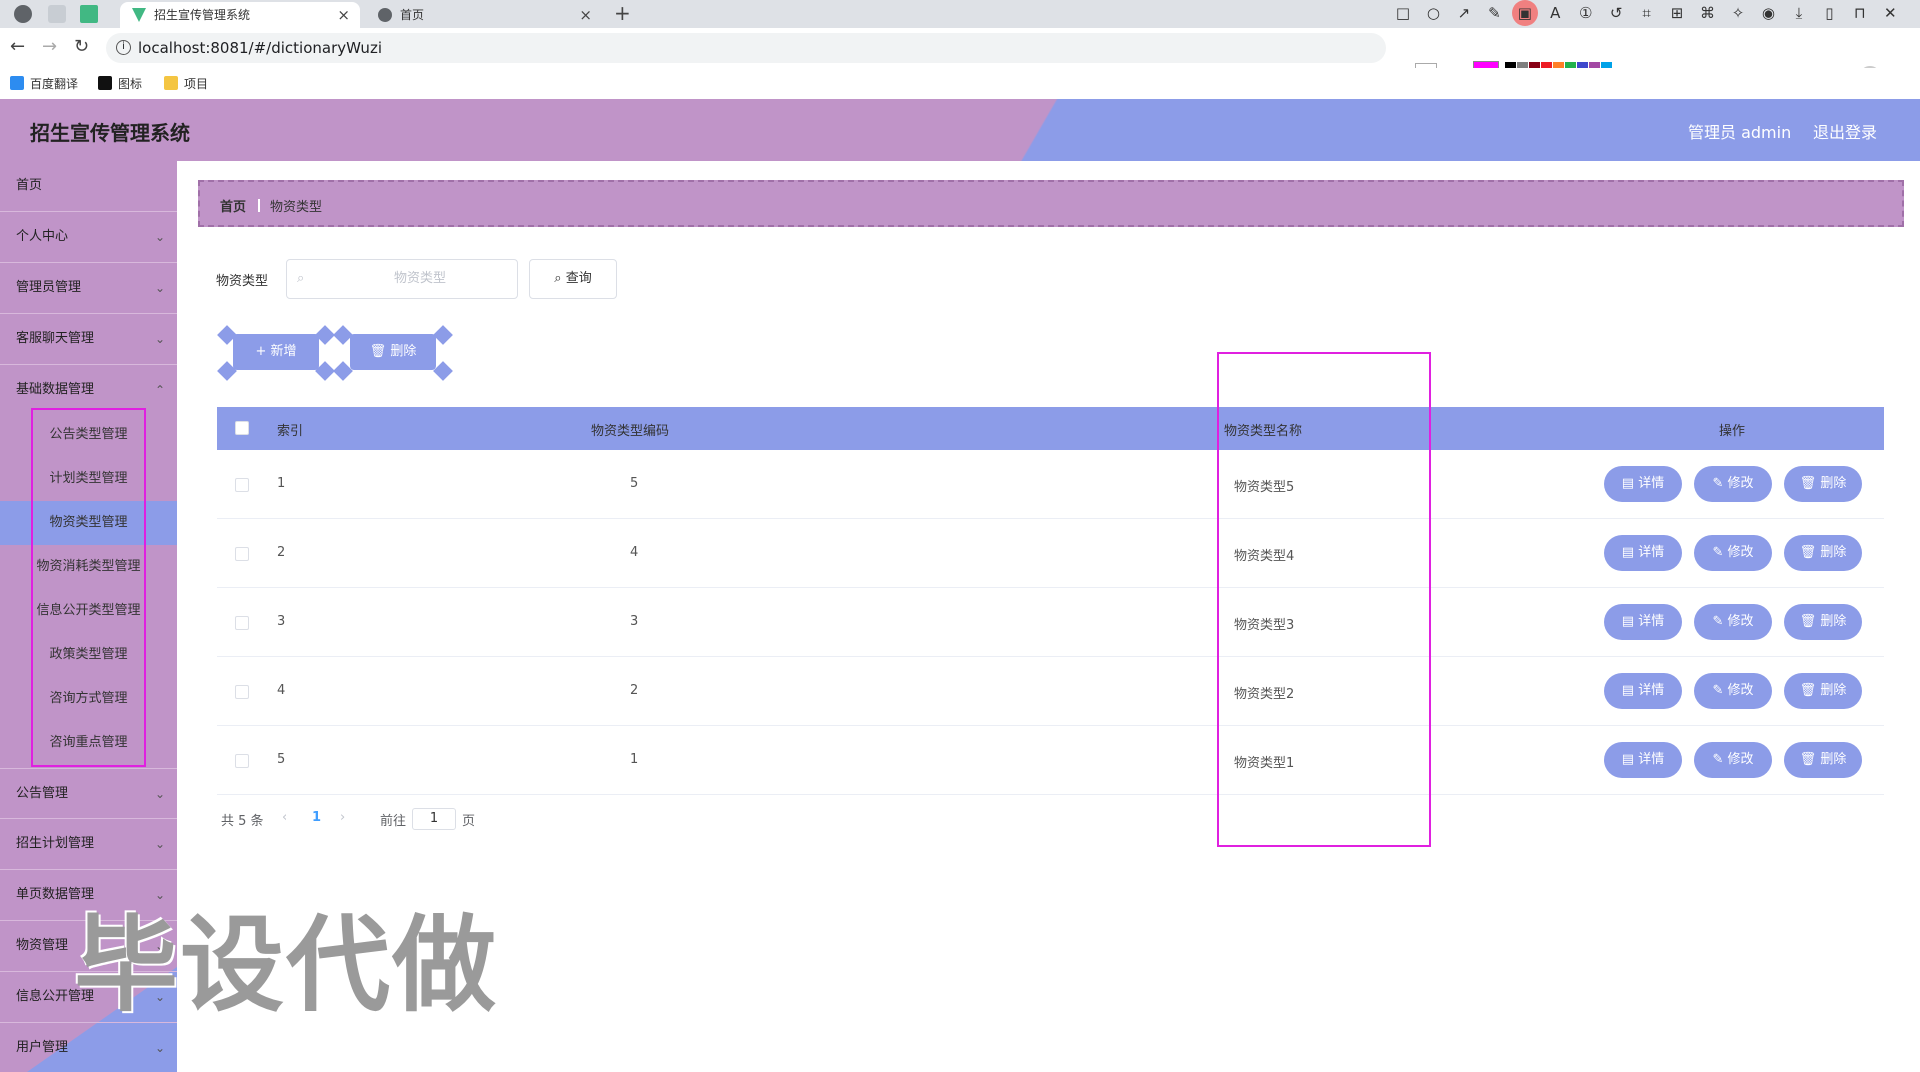  Describe the element at coordinates (1647, 13) in the screenshot. I see `crop-icon: ⌗` at that location.